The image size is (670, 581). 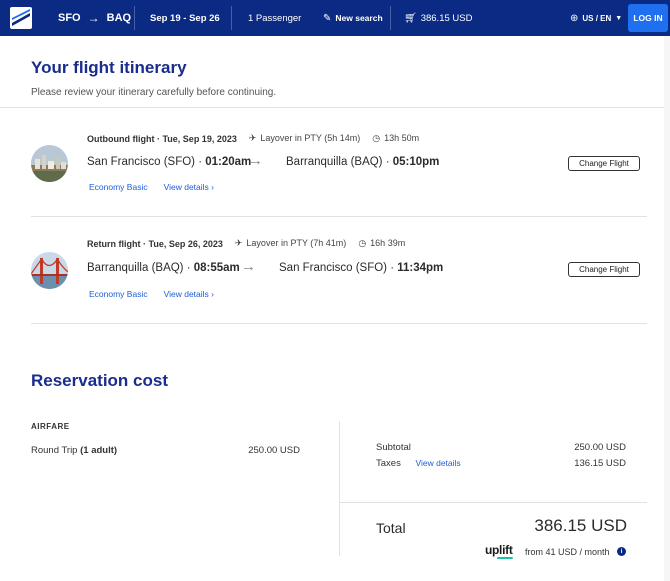 What do you see at coordinates (338, 268) in the screenshot?
I see `arrival-city: San Francisco (SFO) ·` at bounding box center [338, 268].